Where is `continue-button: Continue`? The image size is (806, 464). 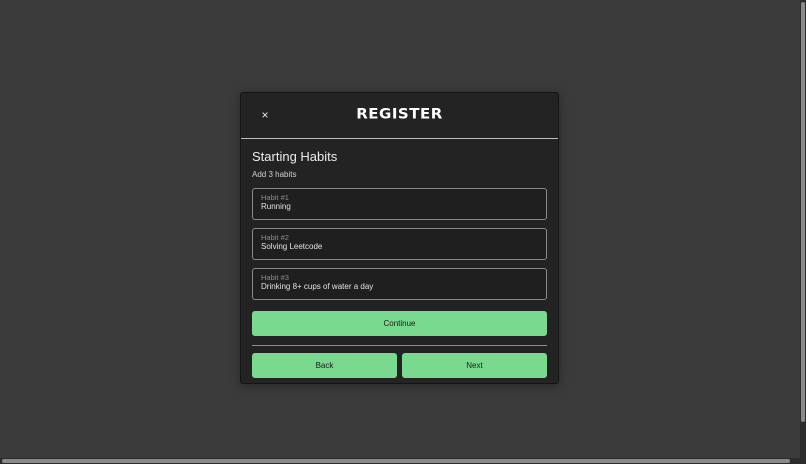 continue-button: Continue is located at coordinates (399, 323).